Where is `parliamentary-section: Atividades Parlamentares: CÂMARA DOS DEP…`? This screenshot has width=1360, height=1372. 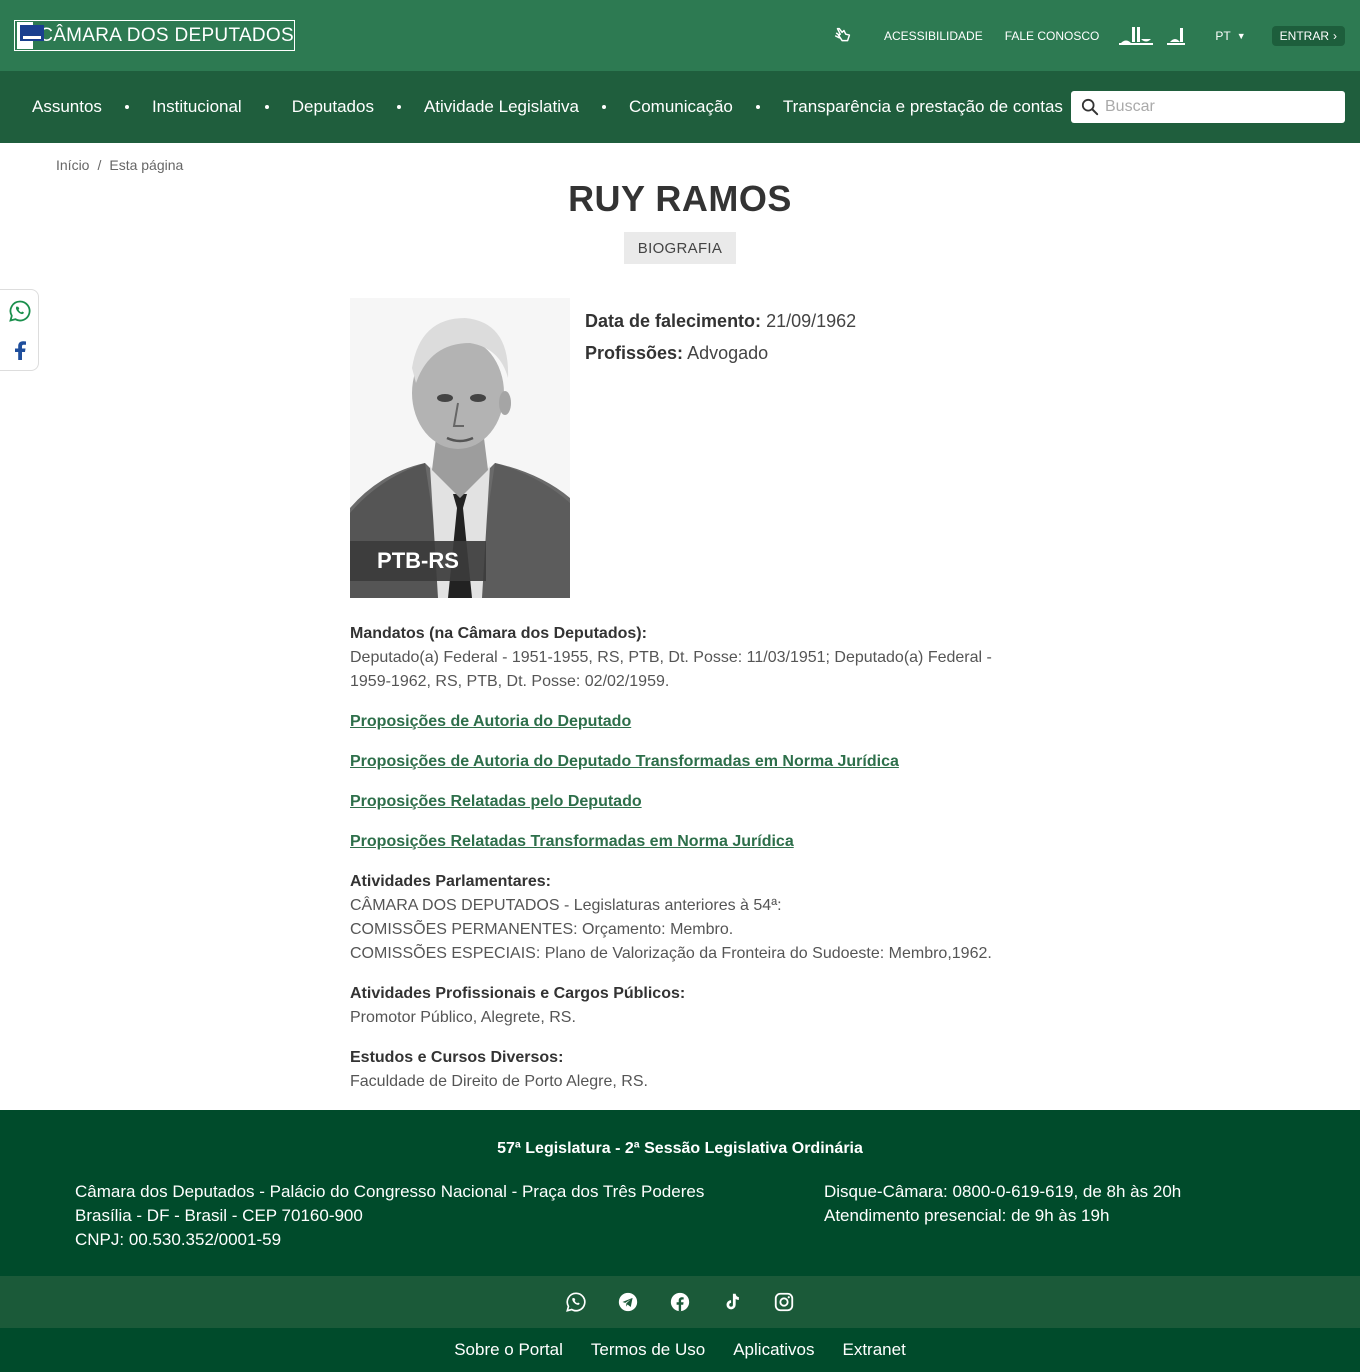 parliamentary-section: Atividades Parlamentares: CÂMARA DOS DEP… is located at coordinates (680, 918).